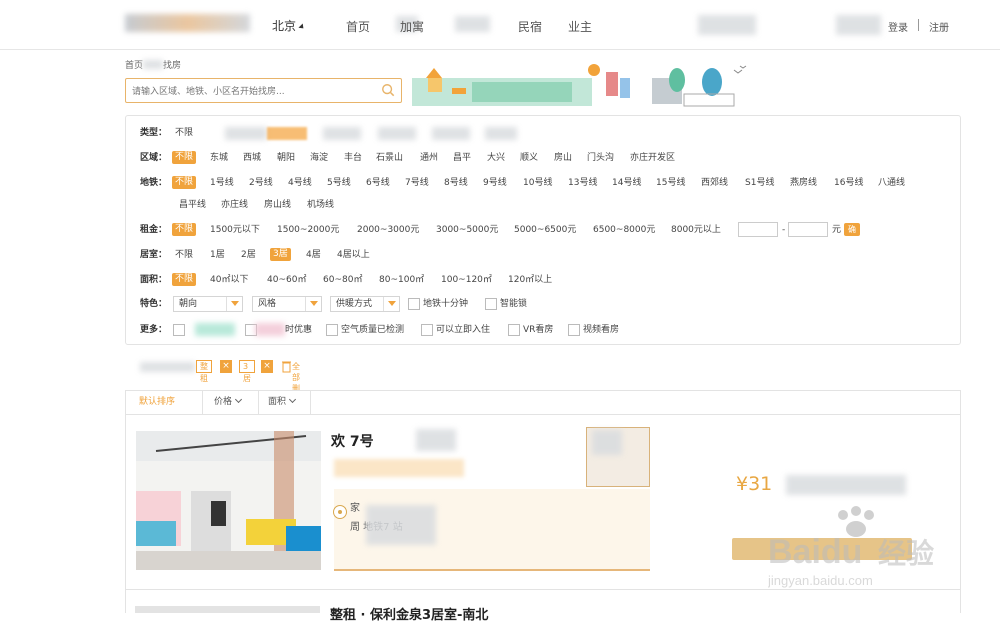 Image resolution: width=1000 pixels, height=623 pixels. What do you see at coordinates (365, 304) in the screenshot?
I see `heating-dropdown: 供暖方式` at bounding box center [365, 304].